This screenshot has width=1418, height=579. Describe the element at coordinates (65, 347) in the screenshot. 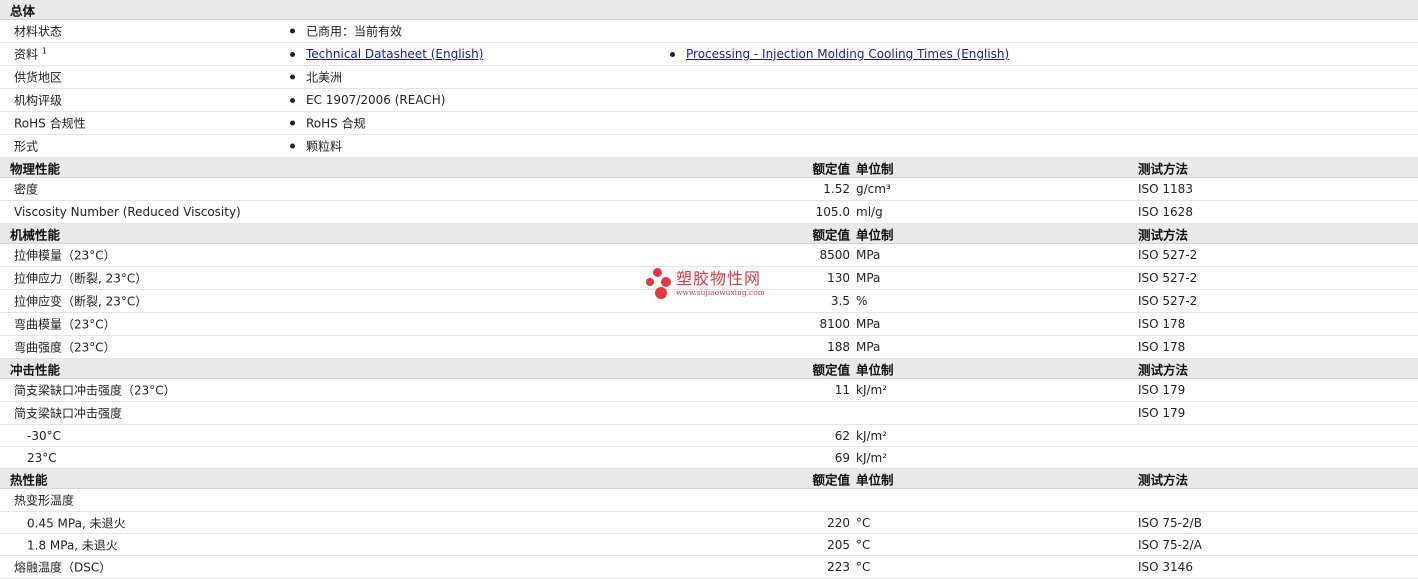

I see `property-label: 弯曲强度（23°C）` at that location.